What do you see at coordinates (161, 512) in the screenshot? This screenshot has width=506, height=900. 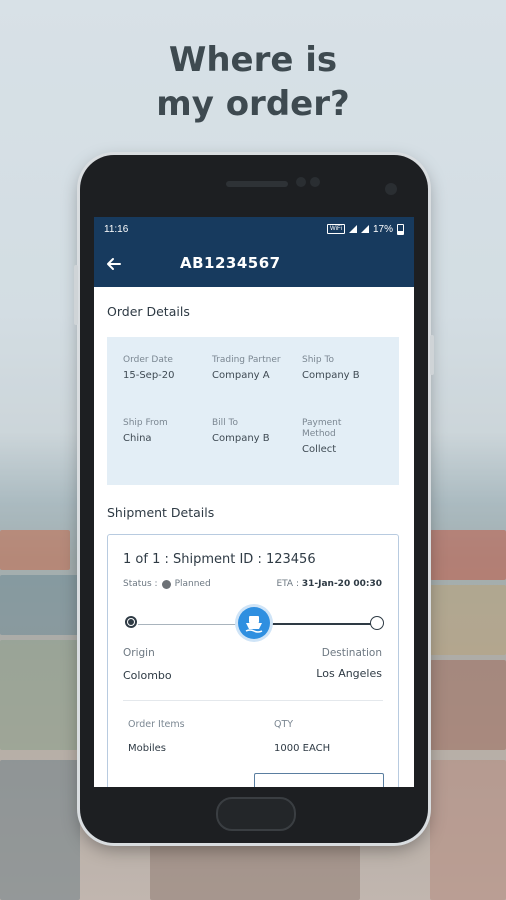 I see `shipment-details-heading: Shipment Details` at bounding box center [161, 512].